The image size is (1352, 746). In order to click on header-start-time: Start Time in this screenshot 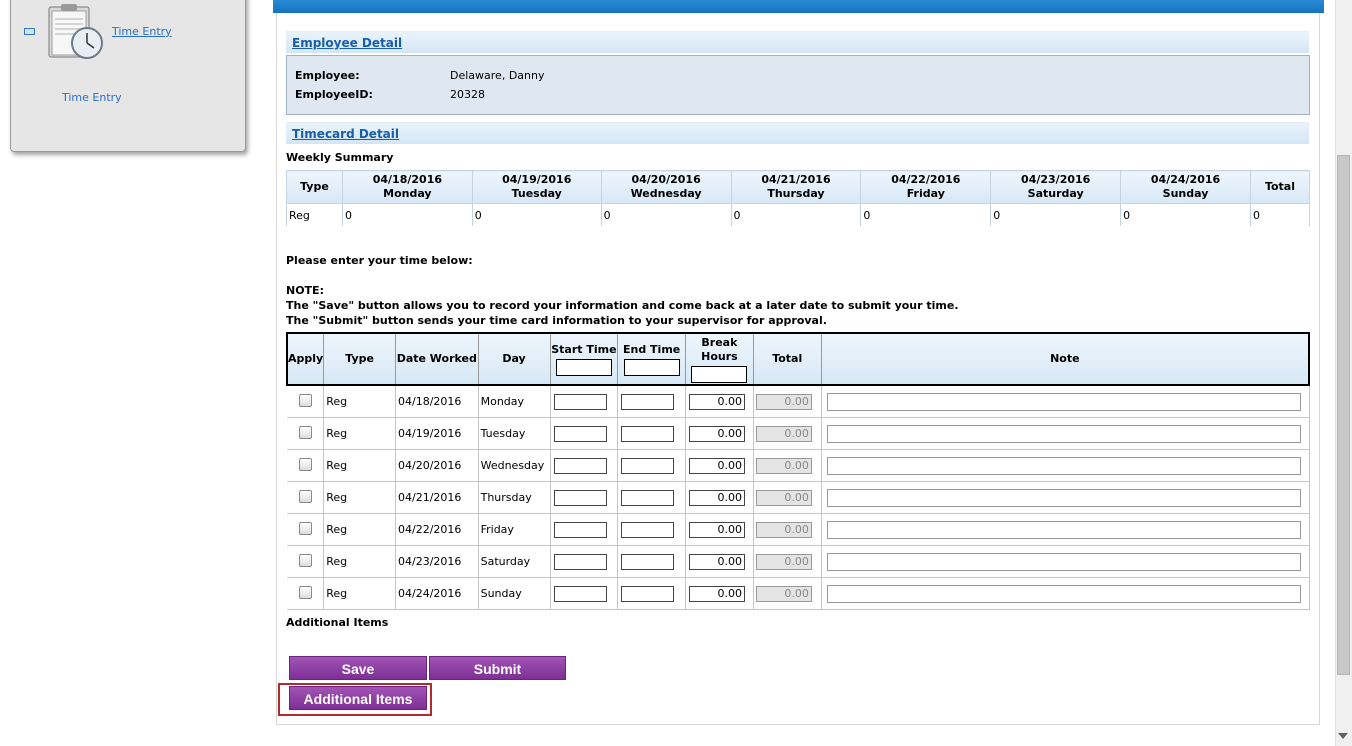, I will do `click(583, 359)`.